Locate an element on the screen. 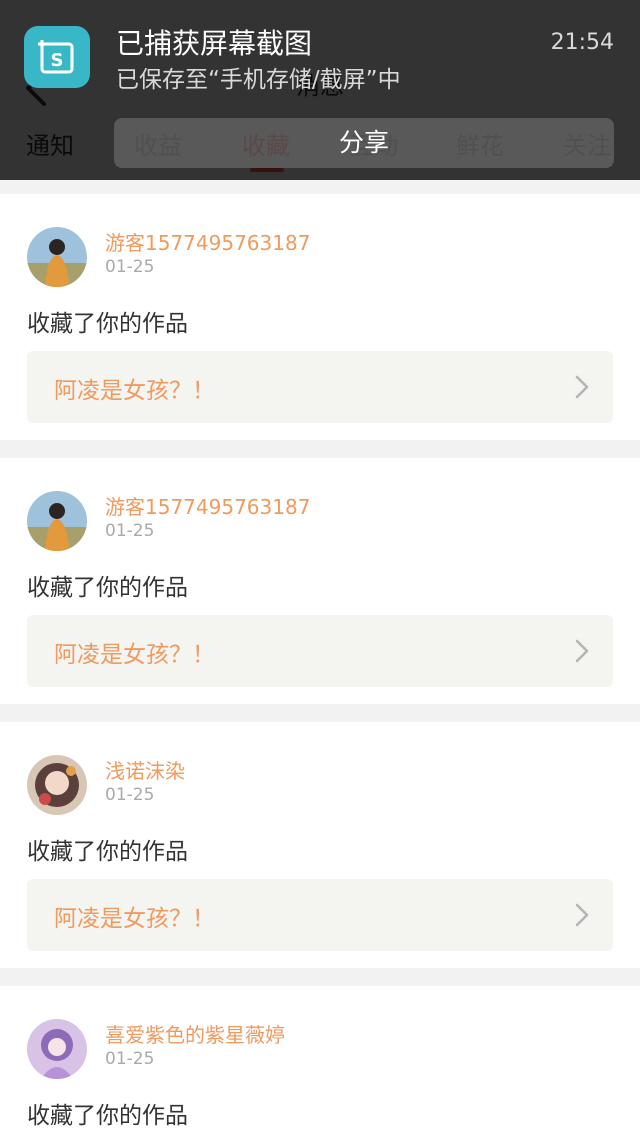  screenshot-app-icon: S is located at coordinates (57, 57).